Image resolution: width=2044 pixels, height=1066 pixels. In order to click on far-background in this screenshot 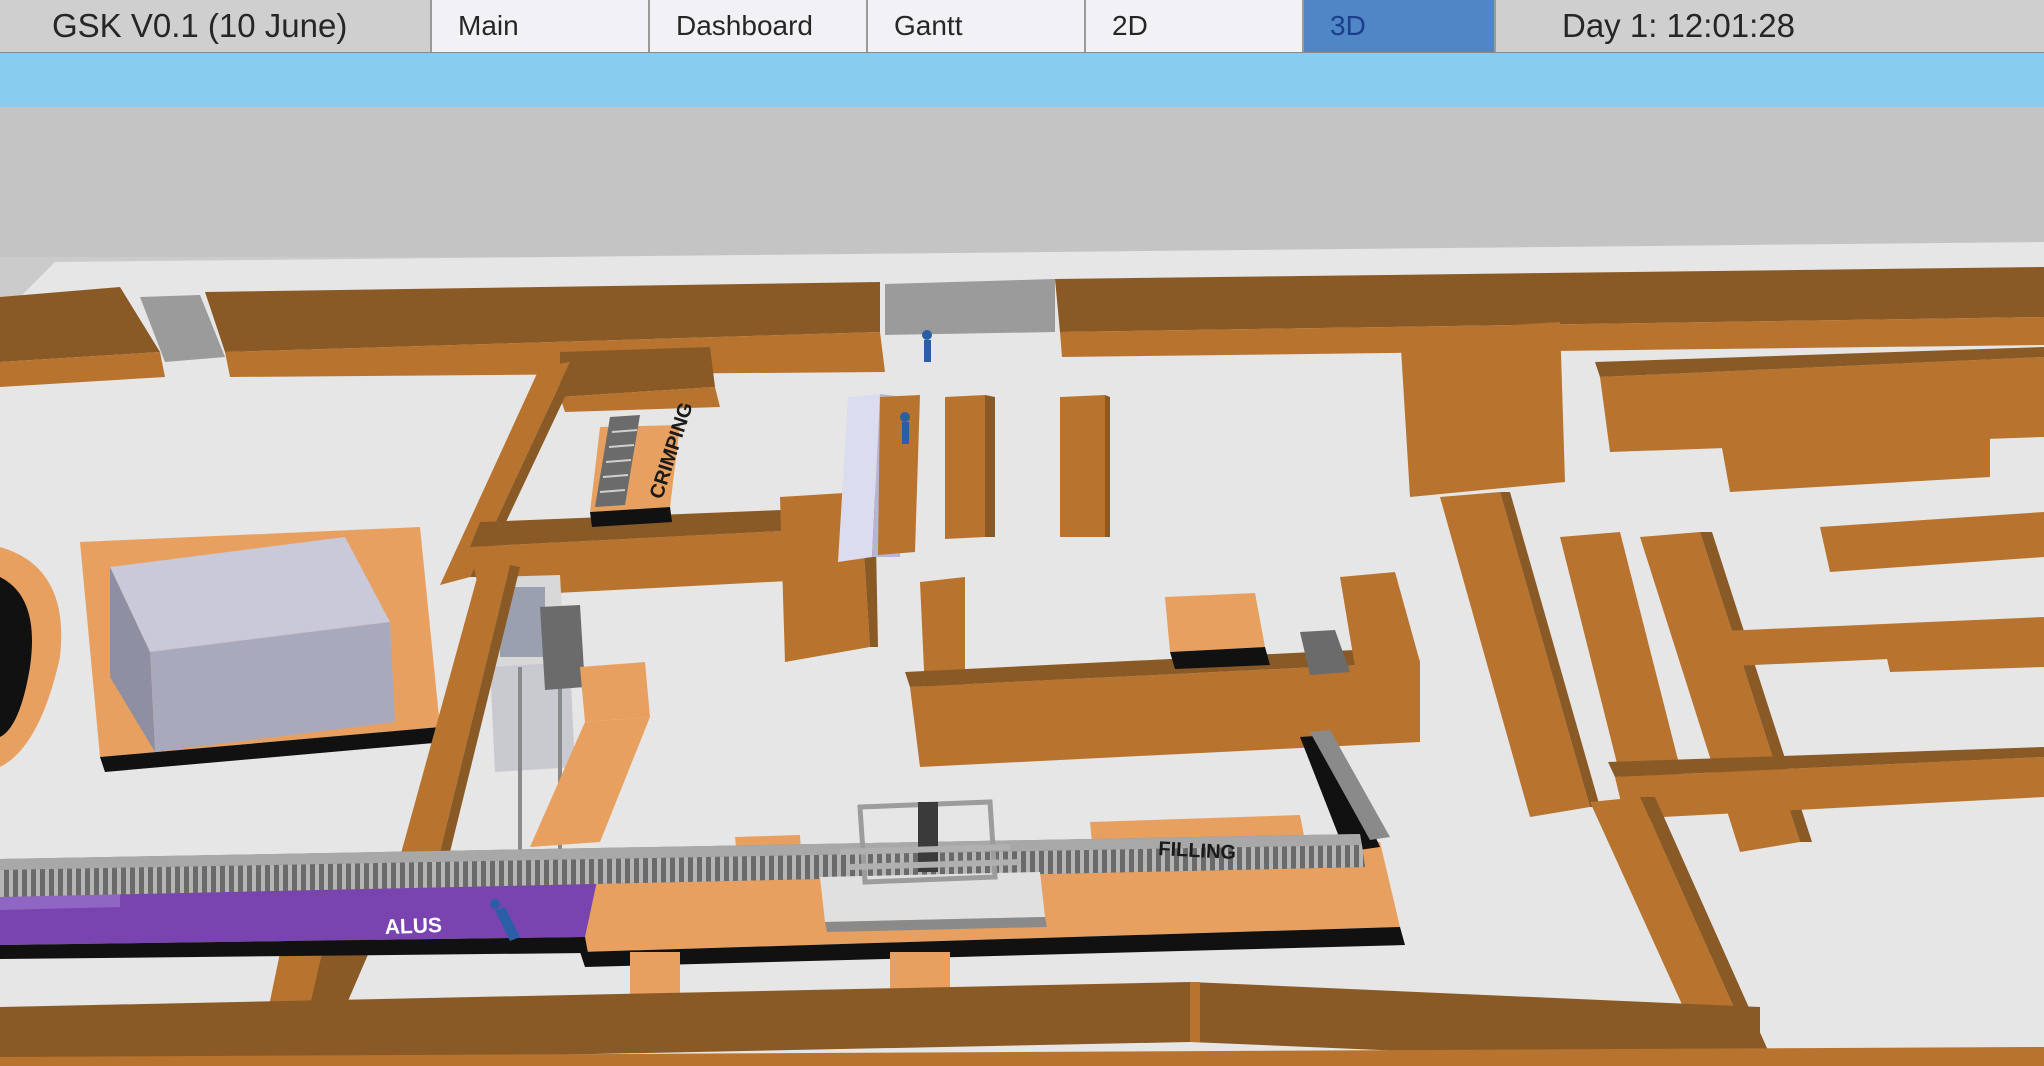, I will do `click(1022, 182)`.